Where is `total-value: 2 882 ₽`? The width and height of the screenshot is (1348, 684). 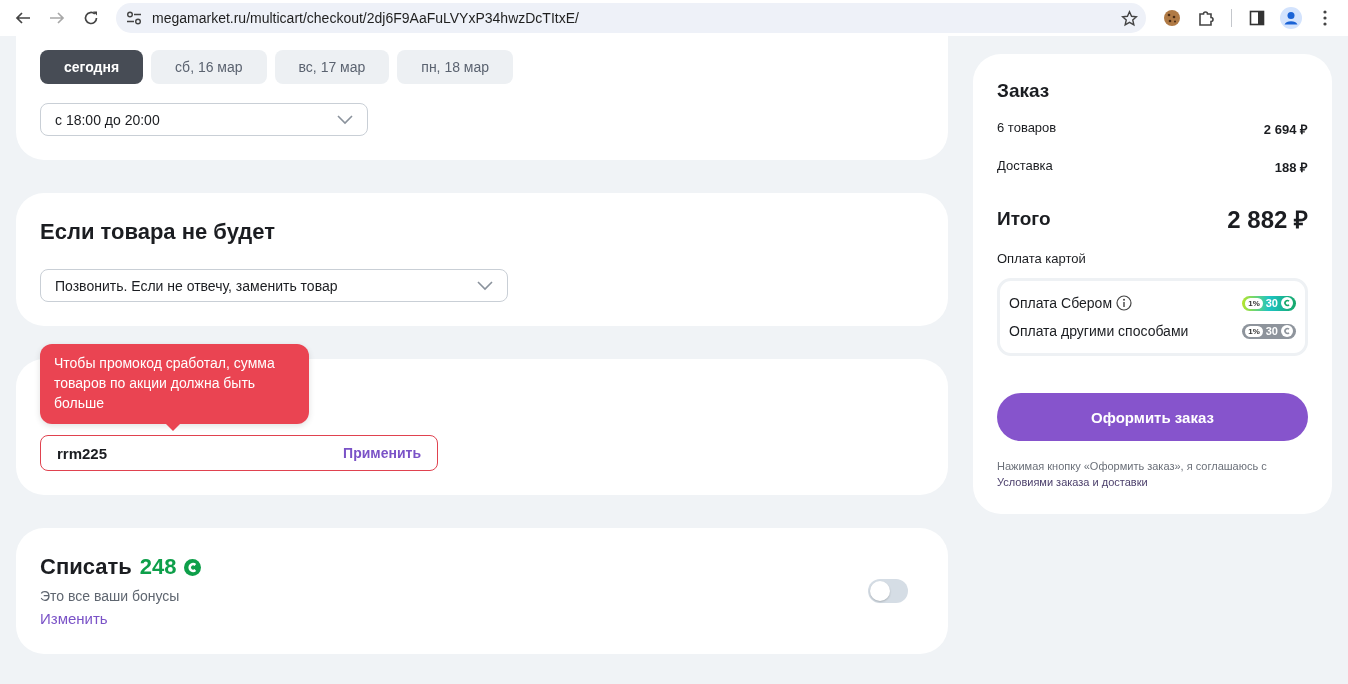
total-value: 2 882 ₽ is located at coordinates (1267, 220).